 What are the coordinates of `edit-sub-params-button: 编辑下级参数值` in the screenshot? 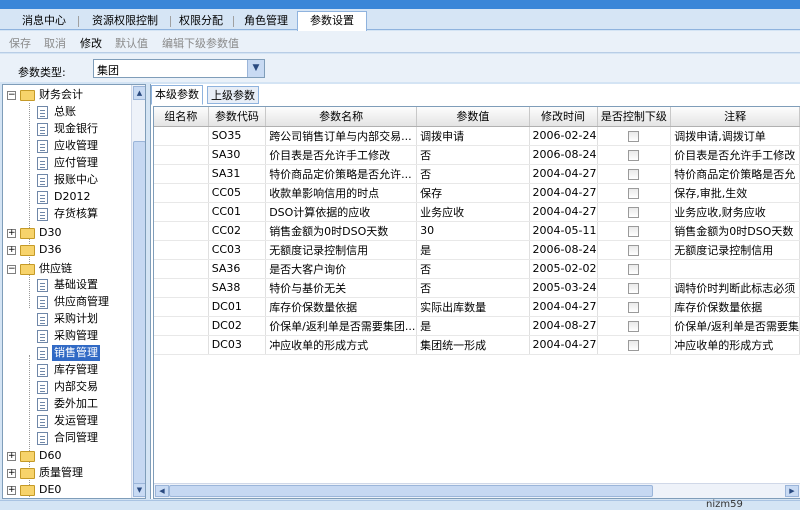 It's located at (200, 43).